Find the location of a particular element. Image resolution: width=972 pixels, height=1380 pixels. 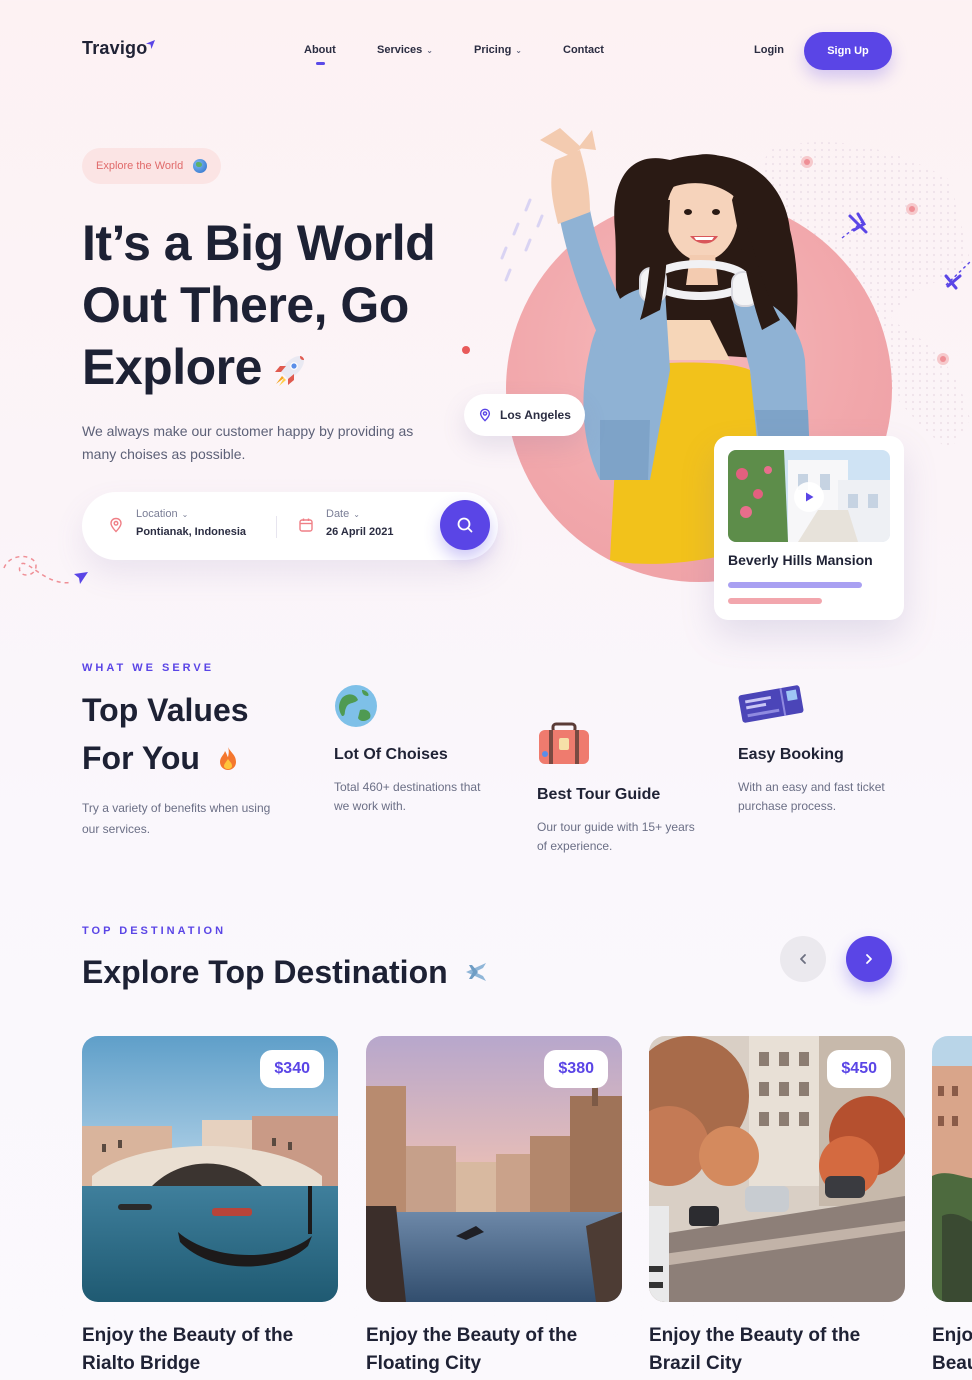

nav-link-services: Services ⌄ is located at coordinates (405, 50).